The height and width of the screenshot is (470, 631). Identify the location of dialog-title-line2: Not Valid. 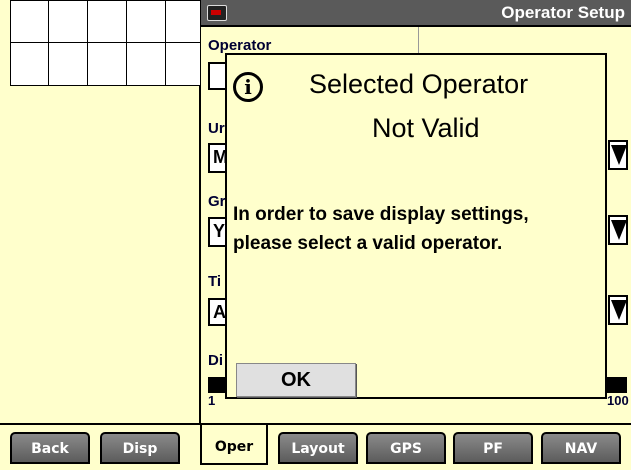
(426, 128).